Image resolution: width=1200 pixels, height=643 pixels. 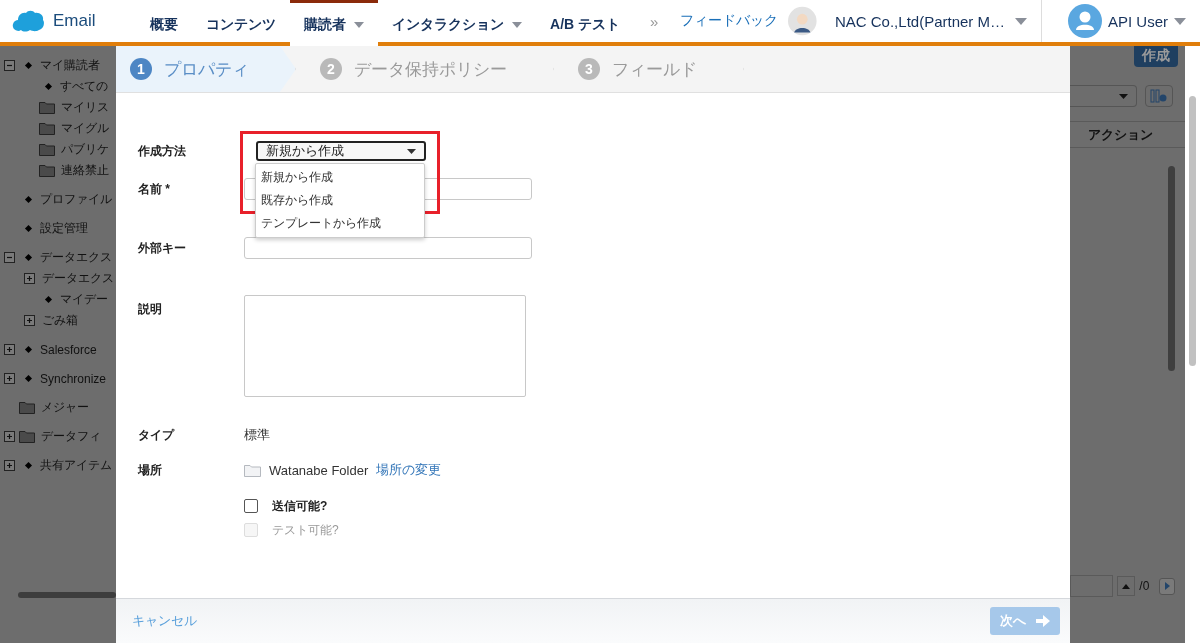 What do you see at coordinates (241, 23) in the screenshot?
I see `nav-tab: コンテンツ` at bounding box center [241, 23].